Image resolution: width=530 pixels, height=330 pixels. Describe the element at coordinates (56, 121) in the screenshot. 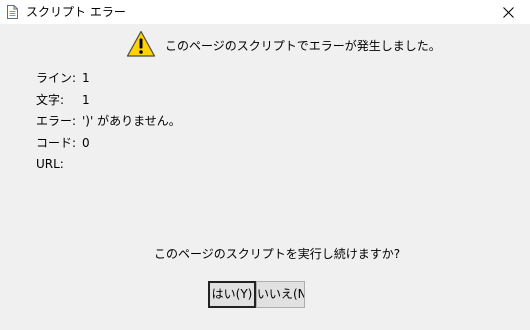

I see `detail-label: エラー:` at that location.